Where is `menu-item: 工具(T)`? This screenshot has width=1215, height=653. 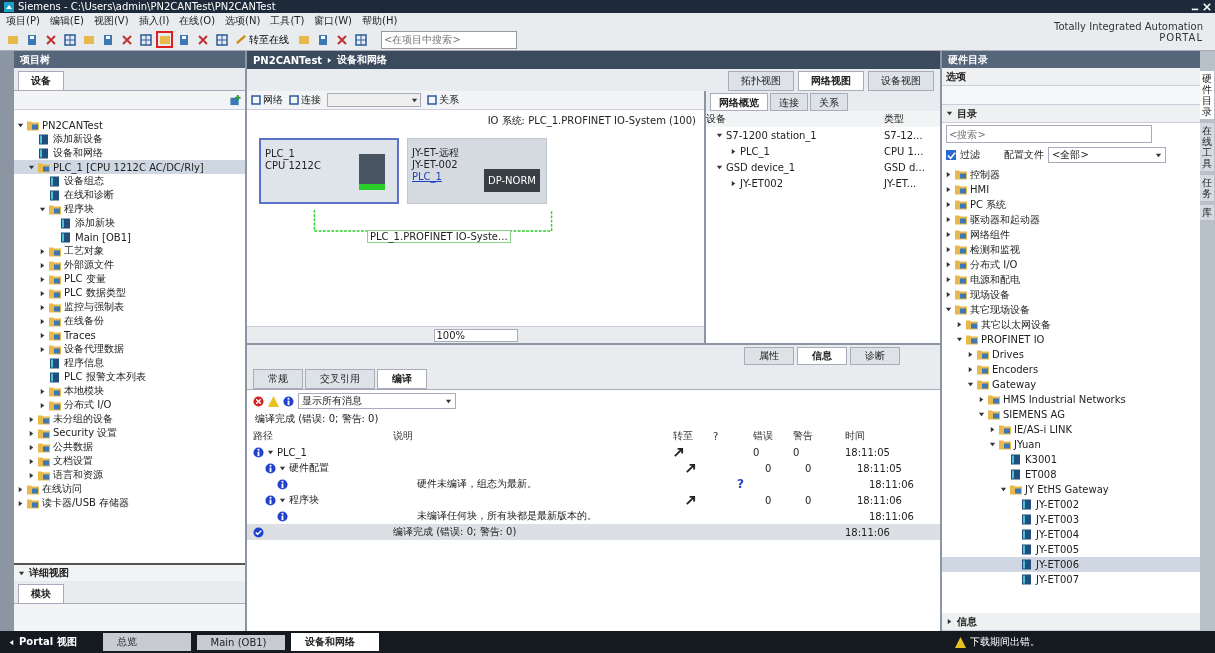 menu-item: 工具(T) is located at coordinates (287, 21).